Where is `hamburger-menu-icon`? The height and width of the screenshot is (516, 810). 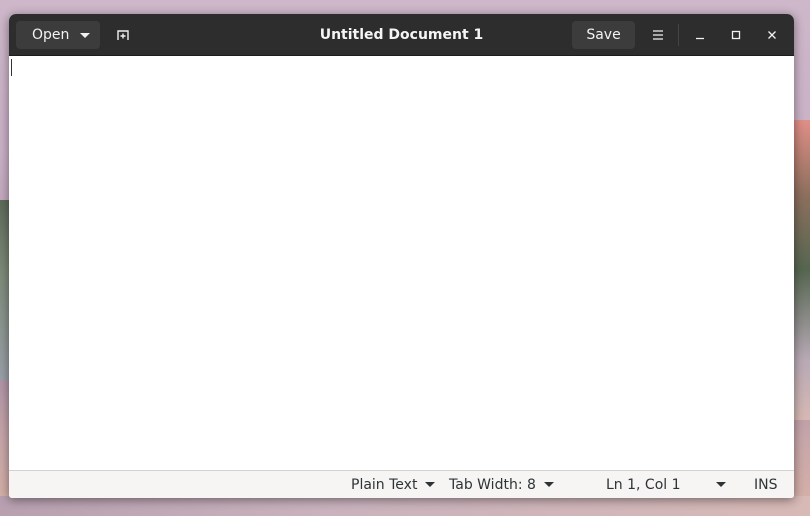
hamburger-menu-icon is located at coordinates (658, 35).